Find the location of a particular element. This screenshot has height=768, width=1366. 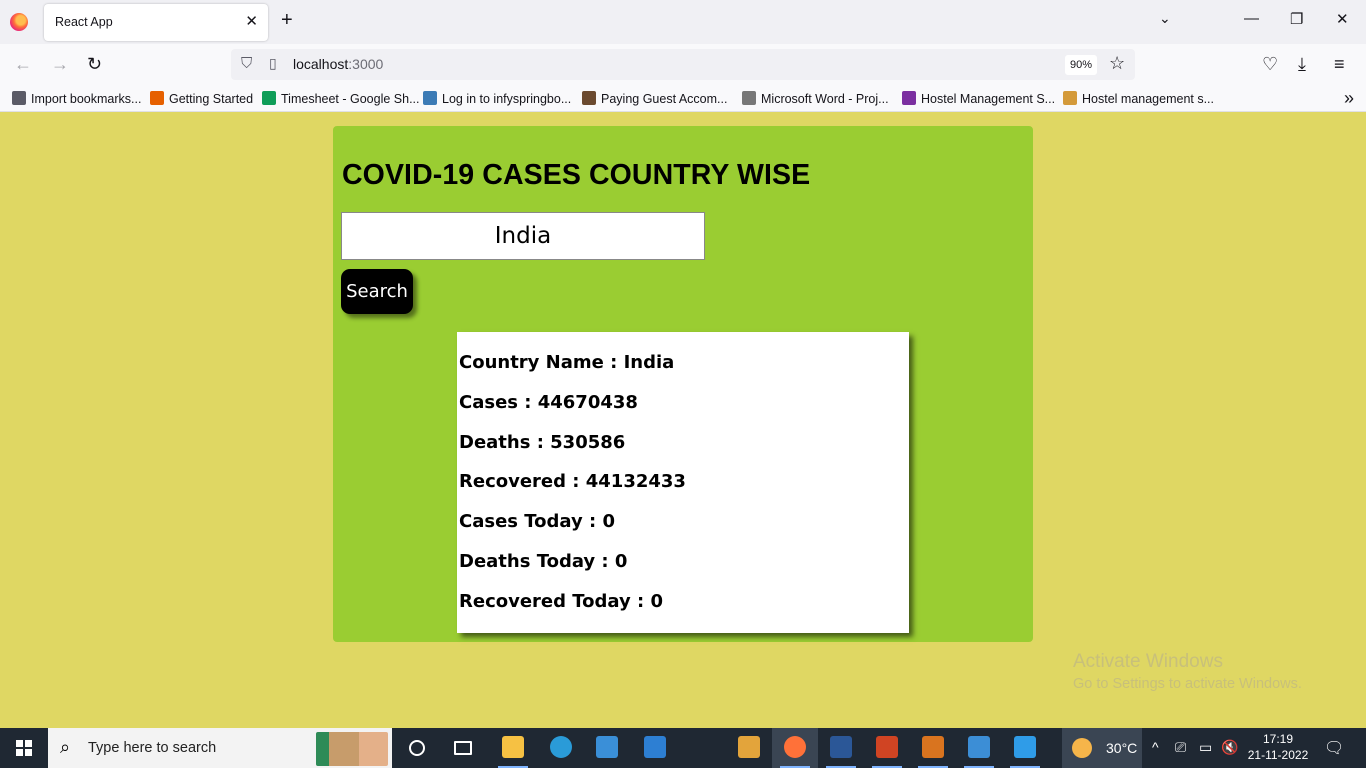

navigation-bar: ← → ↻ ⛉ ▯ localhost:3000 90% ☆ ♡ ⤓ ≡ is located at coordinates (683, 65).